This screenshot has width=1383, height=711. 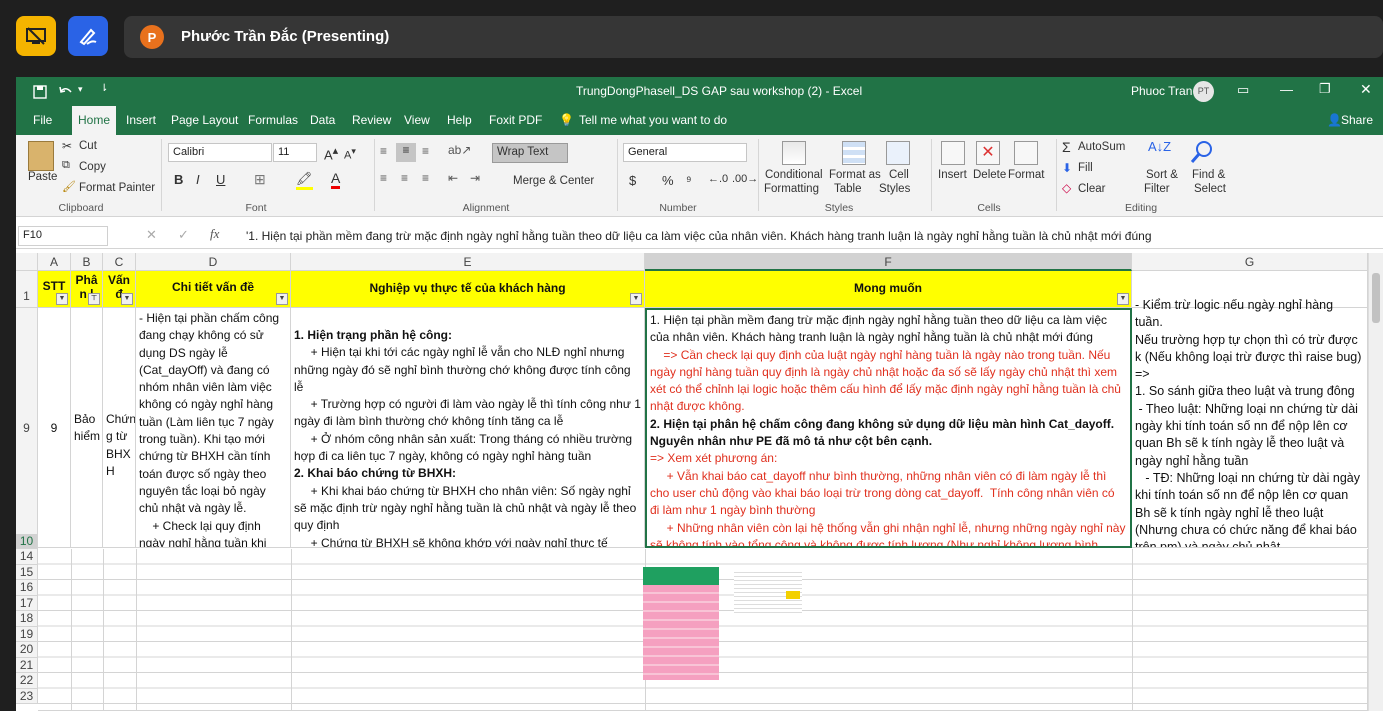 I want to click on column-header: F, so click(x=888, y=262).